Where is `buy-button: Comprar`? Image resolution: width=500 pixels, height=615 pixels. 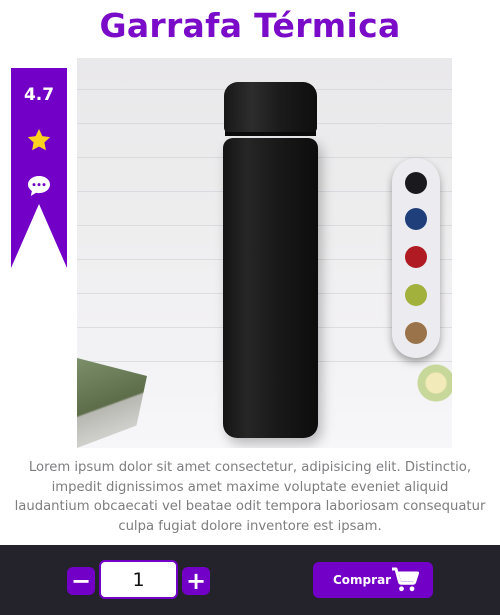 buy-button: Comprar is located at coordinates (373, 580).